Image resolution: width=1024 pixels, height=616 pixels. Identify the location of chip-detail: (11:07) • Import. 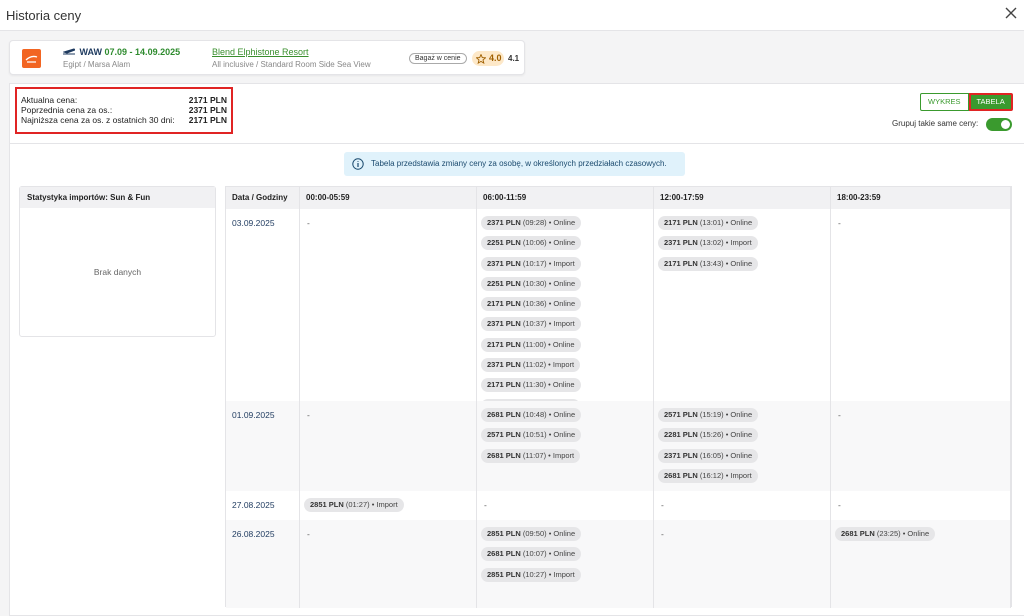
(548, 455).